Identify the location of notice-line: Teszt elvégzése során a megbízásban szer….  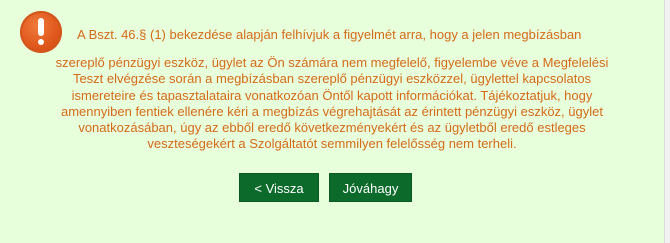
(332, 79).